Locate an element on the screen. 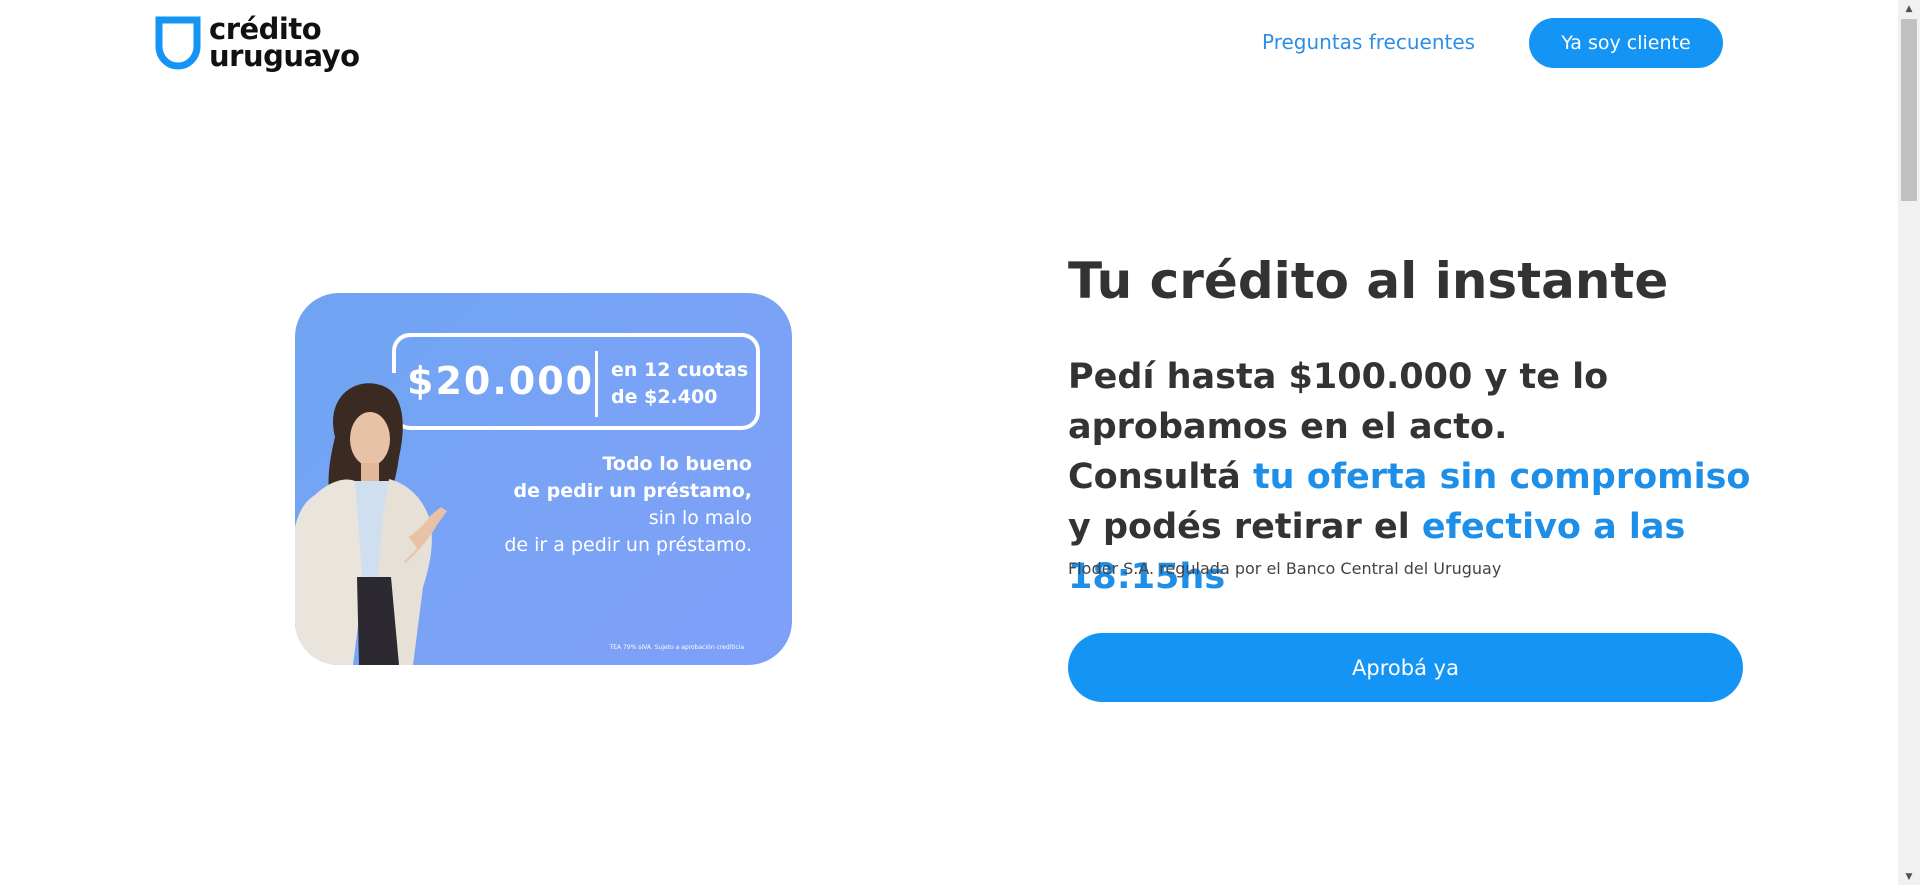 This screenshot has width=1920, height=885. promo-copy-line-2: de pedir un préstamo, is located at coordinates (633, 491).